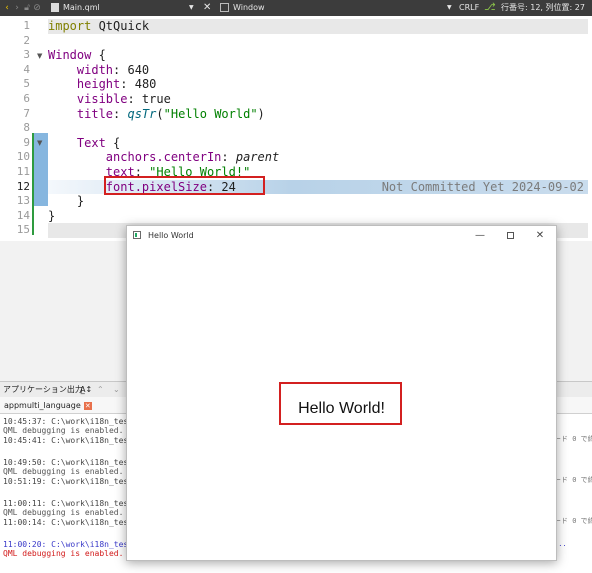  What do you see at coordinates (66, 544) in the screenshot?
I see `output-line: 11:00:20: C:\work\i18n_tes` at bounding box center [66, 544].